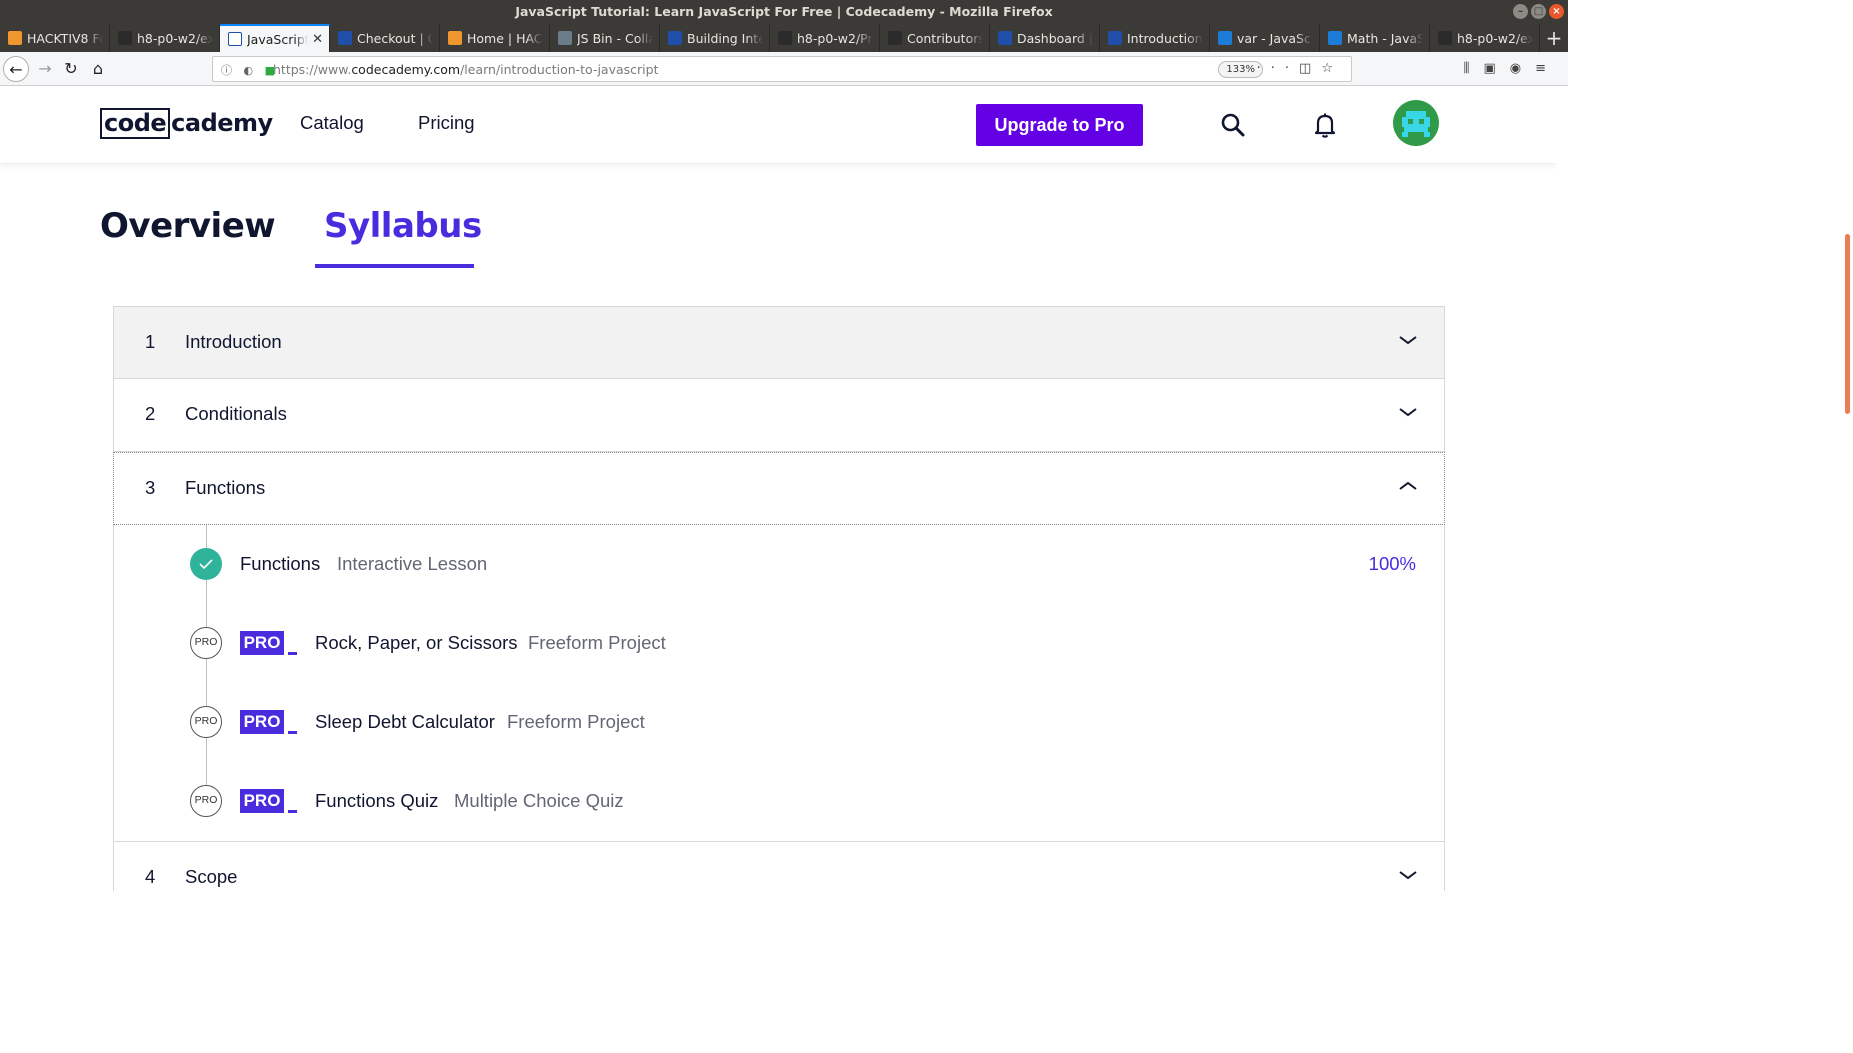  What do you see at coordinates (278, 39) in the screenshot?
I see `browser-tab-label: JavaScript` at bounding box center [278, 39].